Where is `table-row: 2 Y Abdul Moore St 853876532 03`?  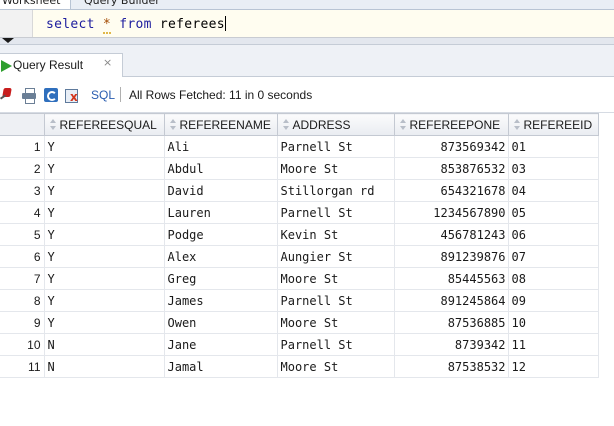 table-row: 2 Y Abdul Moore St 853876532 03 is located at coordinates (299, 168).